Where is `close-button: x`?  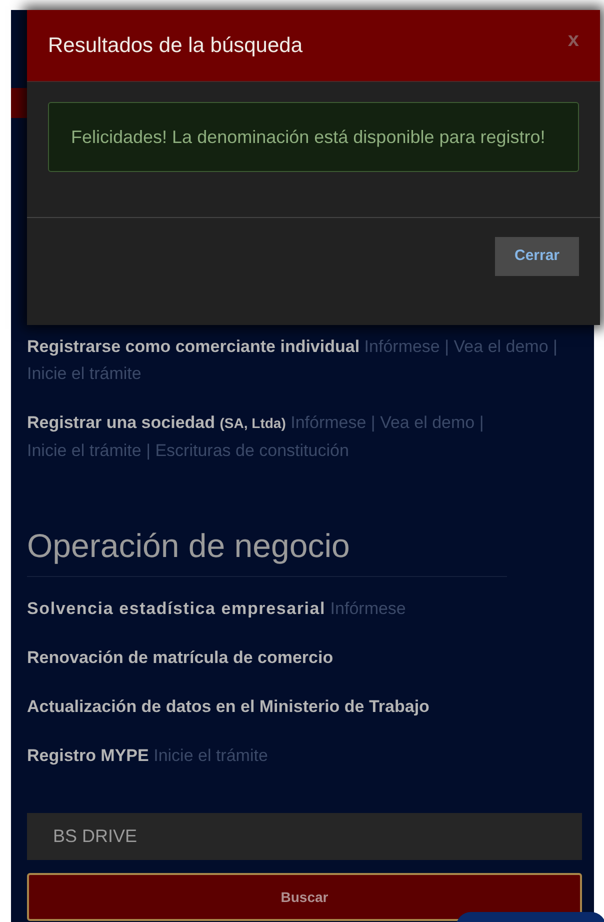 close-button: x is located at coordinates (573, 39).